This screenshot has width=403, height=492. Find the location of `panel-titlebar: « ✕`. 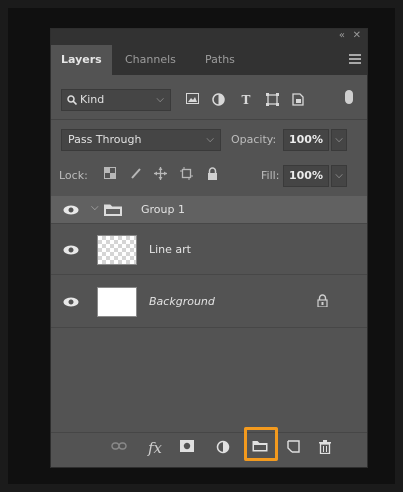

panel-titlebar: « ✕ is located at coordinates (209, 37).